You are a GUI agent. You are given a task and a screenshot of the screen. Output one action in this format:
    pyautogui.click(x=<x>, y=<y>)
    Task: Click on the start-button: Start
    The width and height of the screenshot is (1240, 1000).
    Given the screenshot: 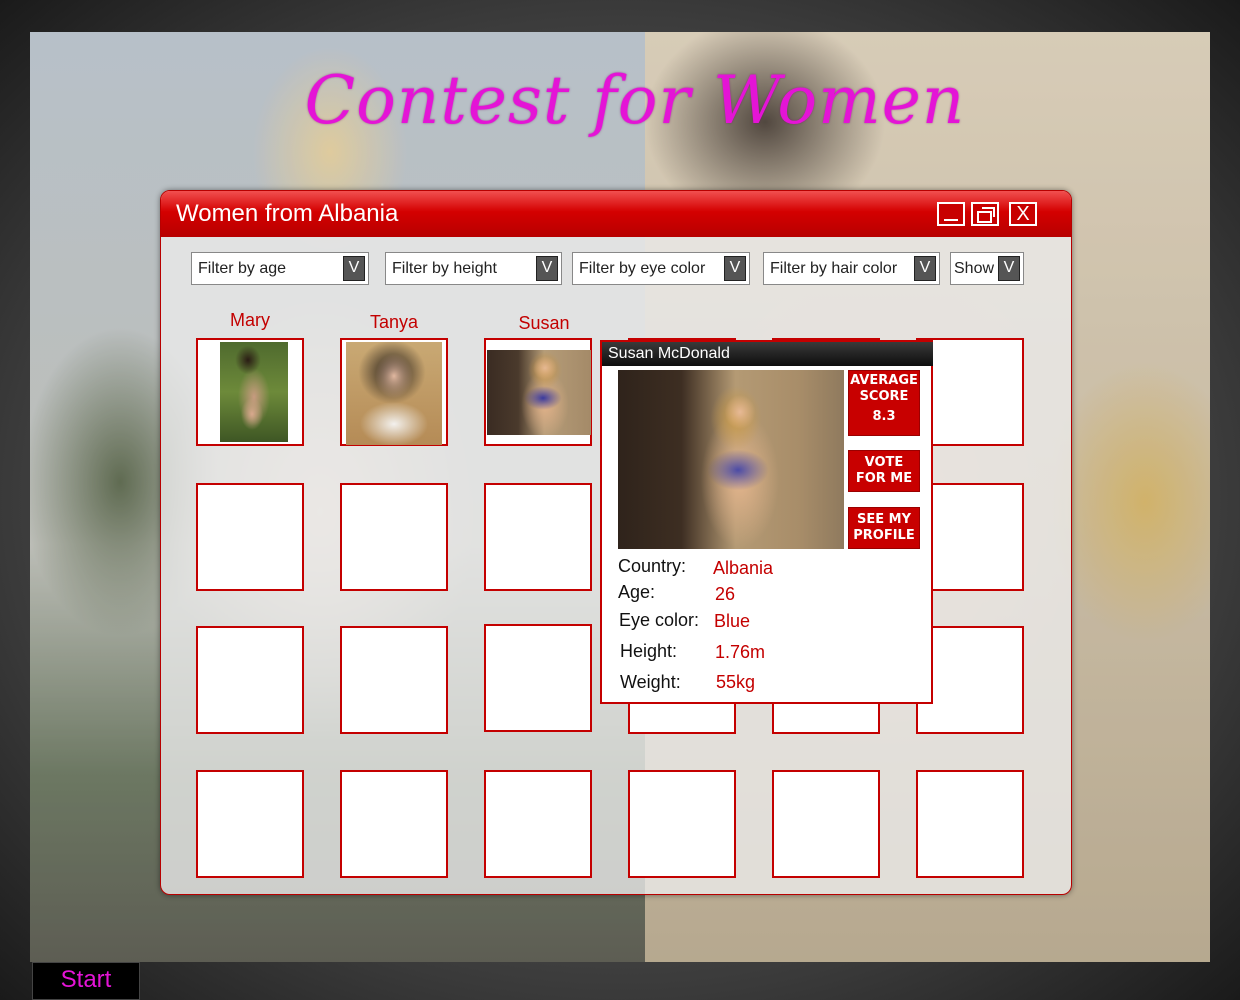 What is the action you would take?
    pyautogui.click(x=86, y=981)
    